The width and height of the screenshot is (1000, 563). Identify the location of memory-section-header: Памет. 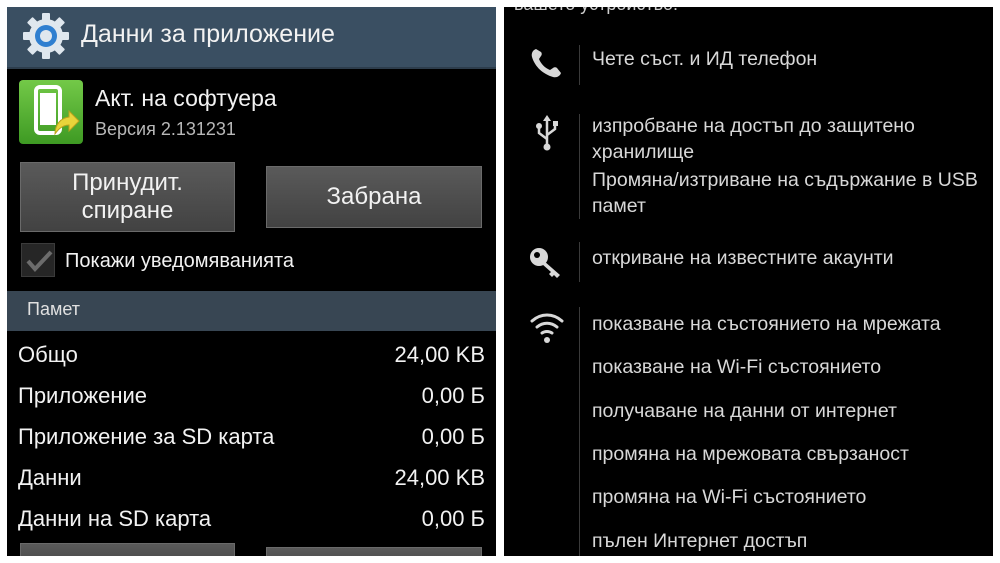
(251, 311).